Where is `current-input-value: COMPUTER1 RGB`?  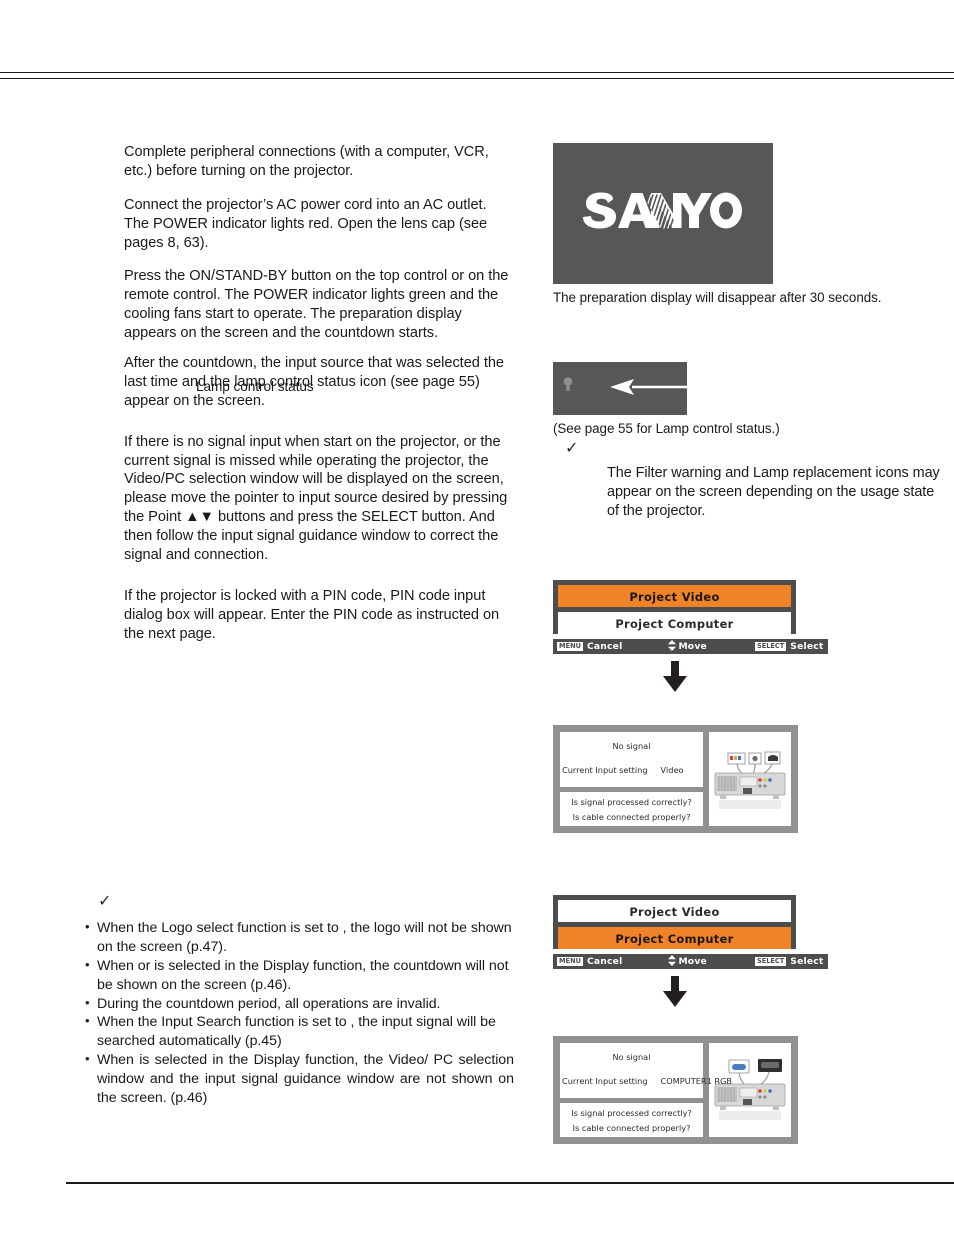 current-input-value: COMPUTER1 RGB is located at coordinates (696, 1081).